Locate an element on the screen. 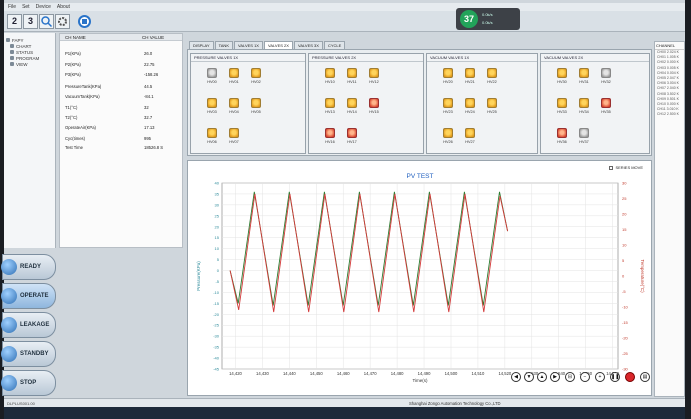 This screenshot has height=419, width=691. valve-toggle: HV27 is located at coordinates (470, 136).